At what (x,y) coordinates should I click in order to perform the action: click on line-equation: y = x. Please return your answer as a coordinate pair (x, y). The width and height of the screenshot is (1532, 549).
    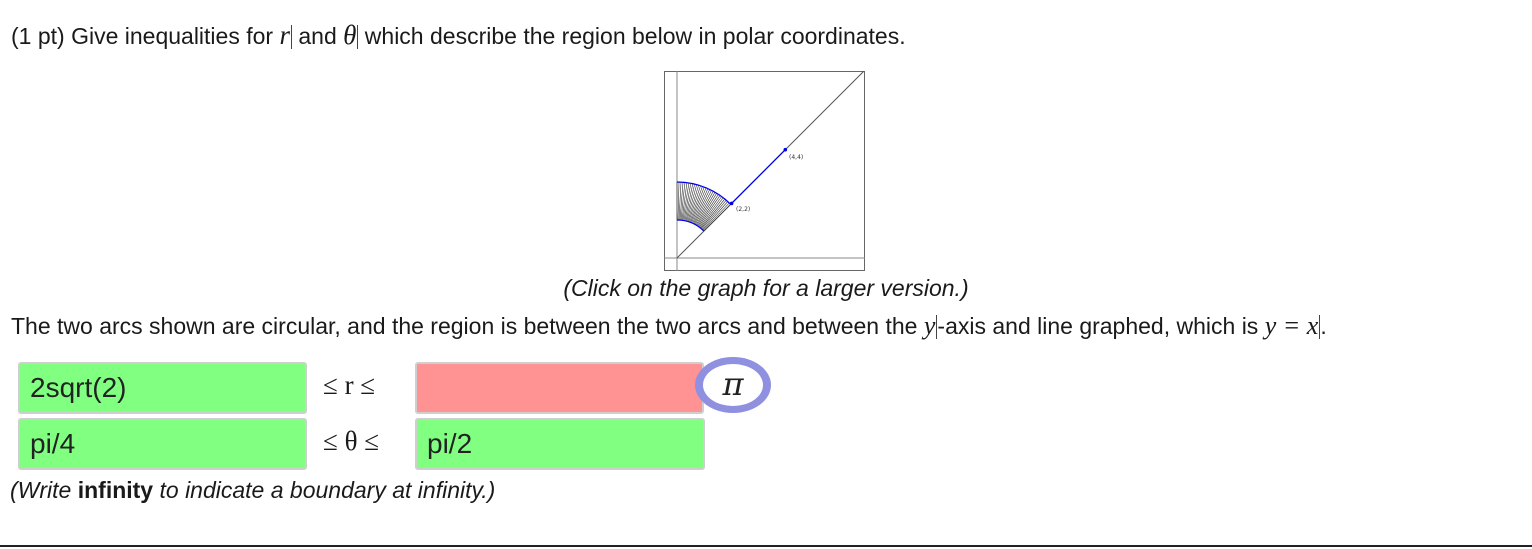
    Looking at the image, I should click on (1291, 325).